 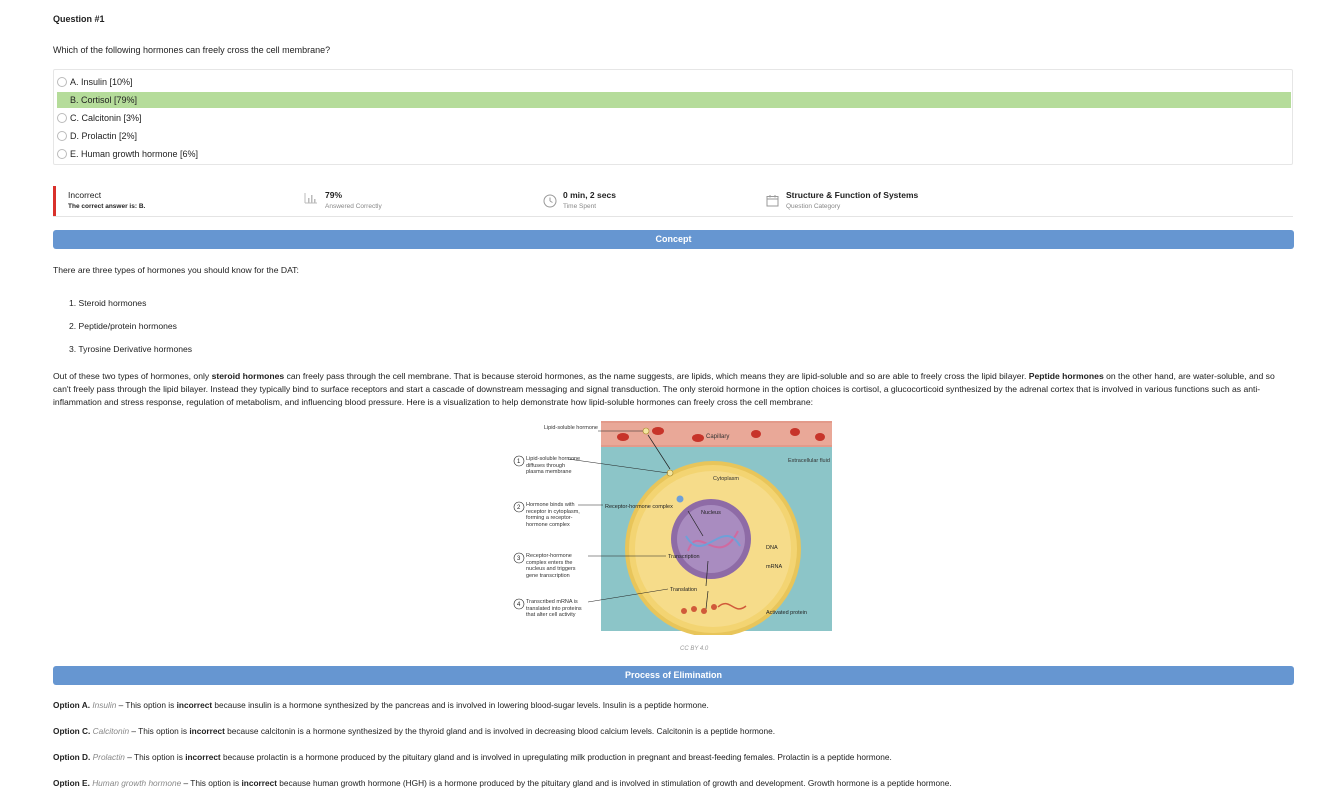 I want to click on extracellular-label: Extracellular fluid, so click(x=809, y=461).